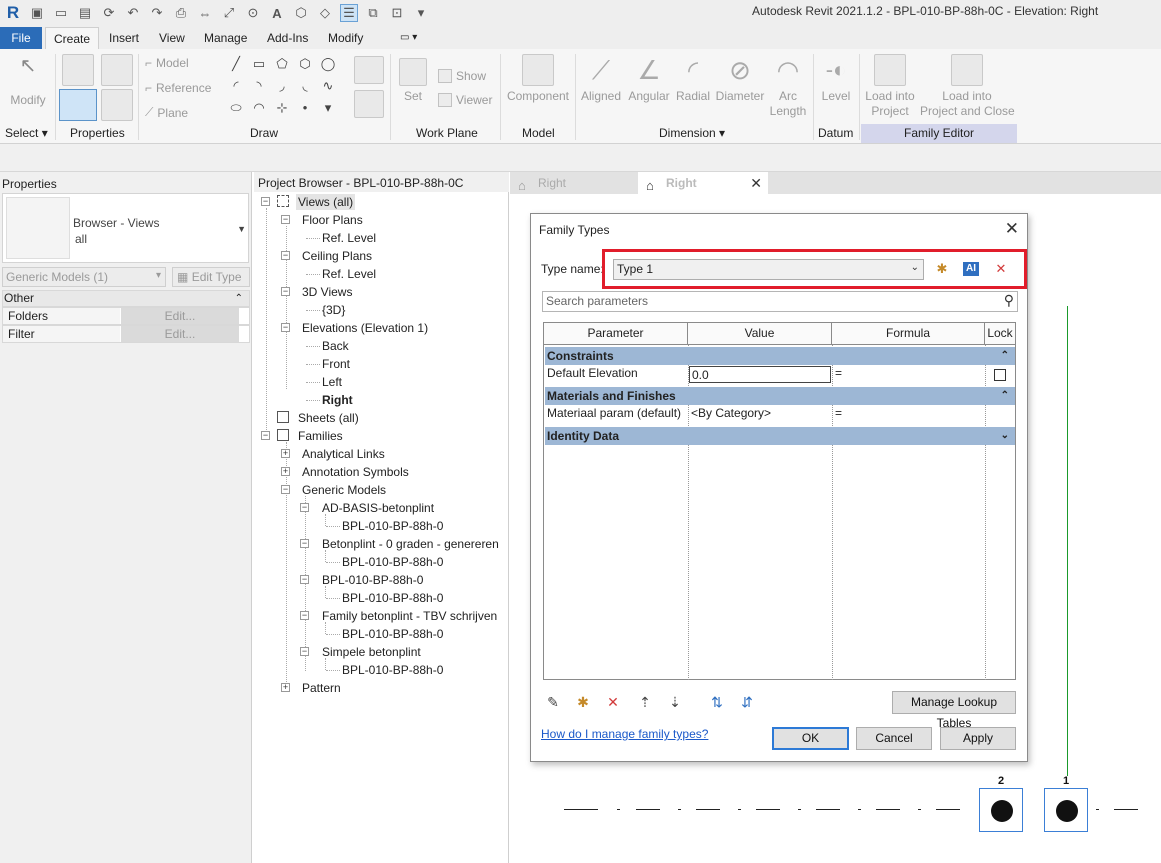 Image resolution: width=1161 pixels, height=863 pixels. What do you see at coordinates (181, 13) in the screenshot?
I see `print-icon: ⎙` at bounding box center [181, 13].